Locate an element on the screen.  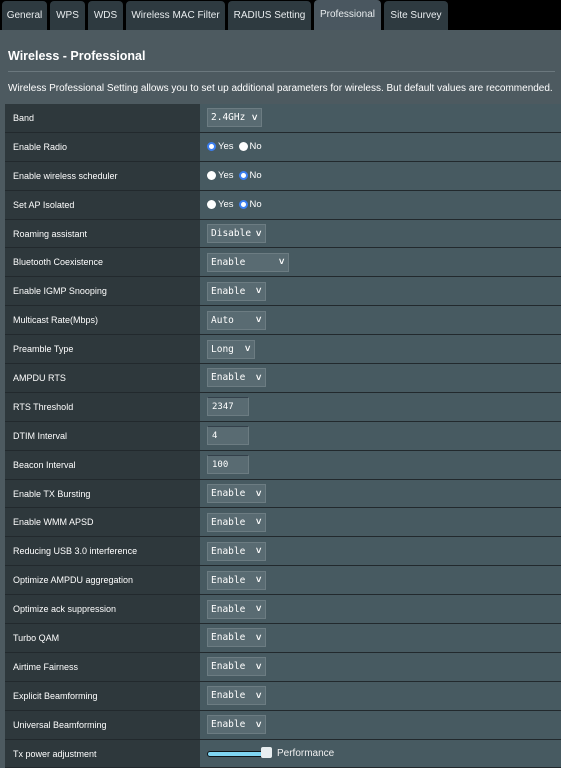
setting-row-turbo-qam: Turbo QAM Enable ∨ is located at coordinates (283, 638).